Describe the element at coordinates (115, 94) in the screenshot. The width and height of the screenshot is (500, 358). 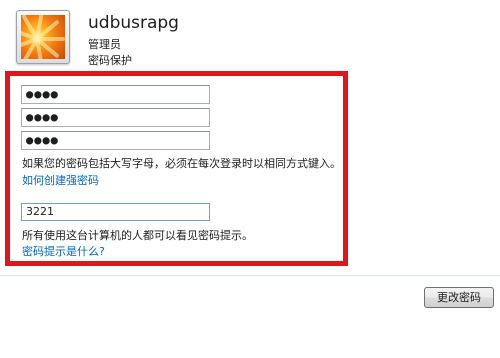
I see `new-password-input: ●●●●` at that location.